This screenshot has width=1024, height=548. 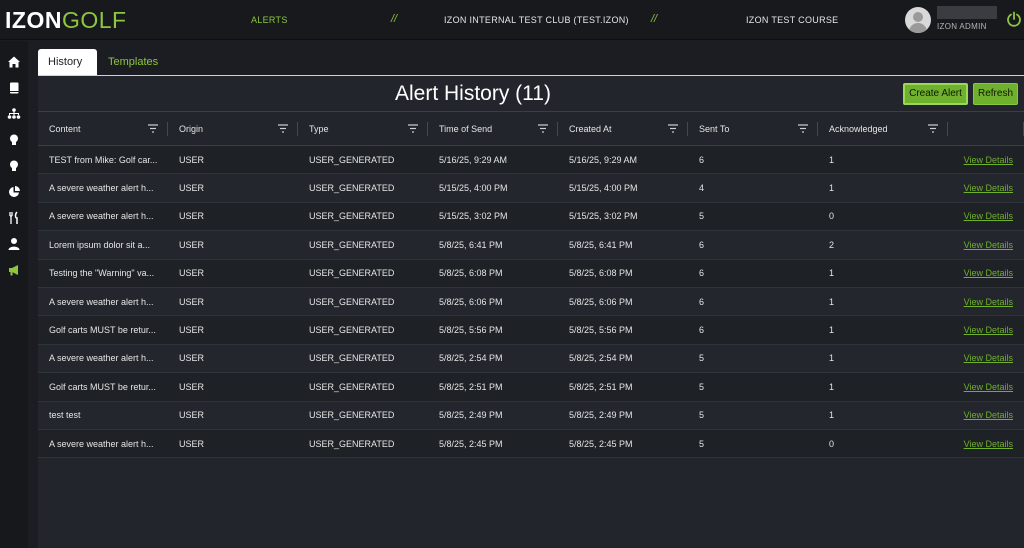 I want to click on nav-alerts-link: ALERTS, so click(x=269, y=20).